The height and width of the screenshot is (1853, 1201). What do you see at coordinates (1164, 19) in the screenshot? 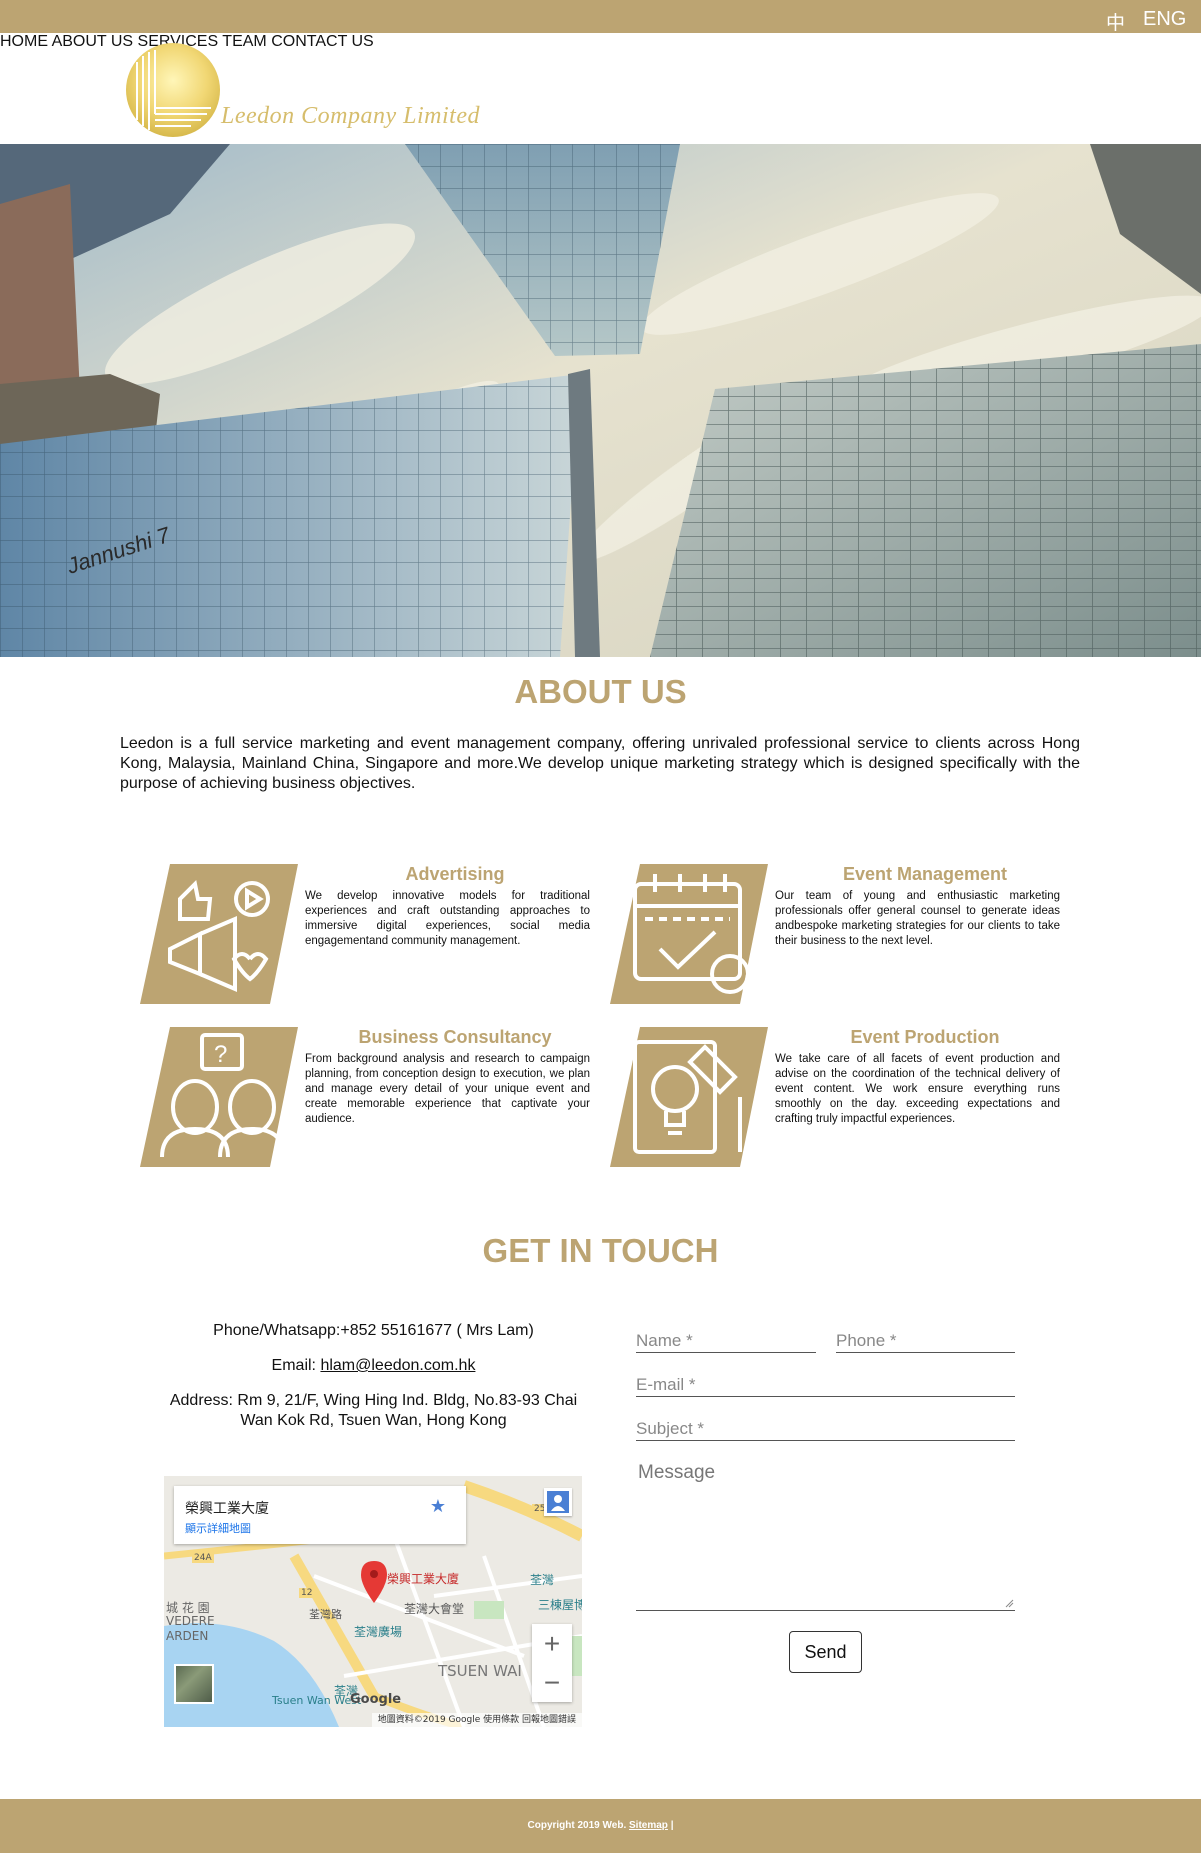
I see `lang-english-link: ENG` at bounding box center [1164, 19].